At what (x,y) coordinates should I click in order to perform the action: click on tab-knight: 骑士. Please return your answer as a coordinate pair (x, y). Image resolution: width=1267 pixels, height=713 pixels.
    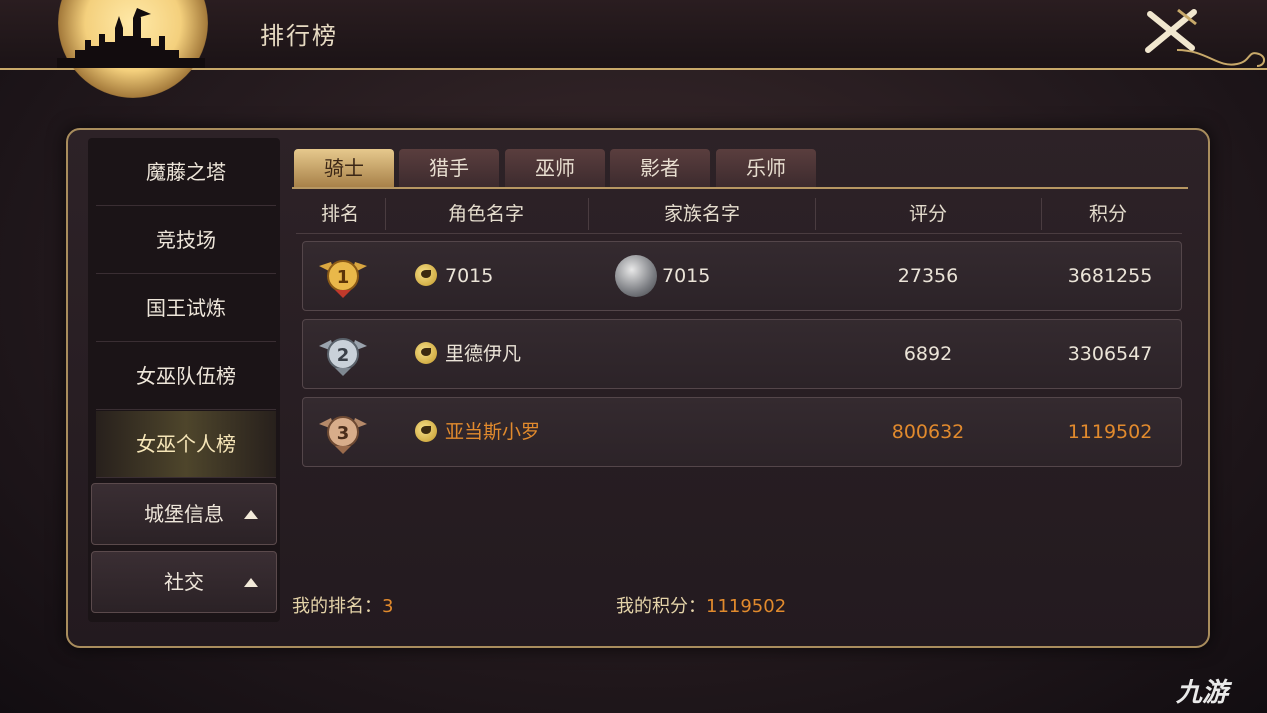
    Looking at the image, I should click on (344, 168).